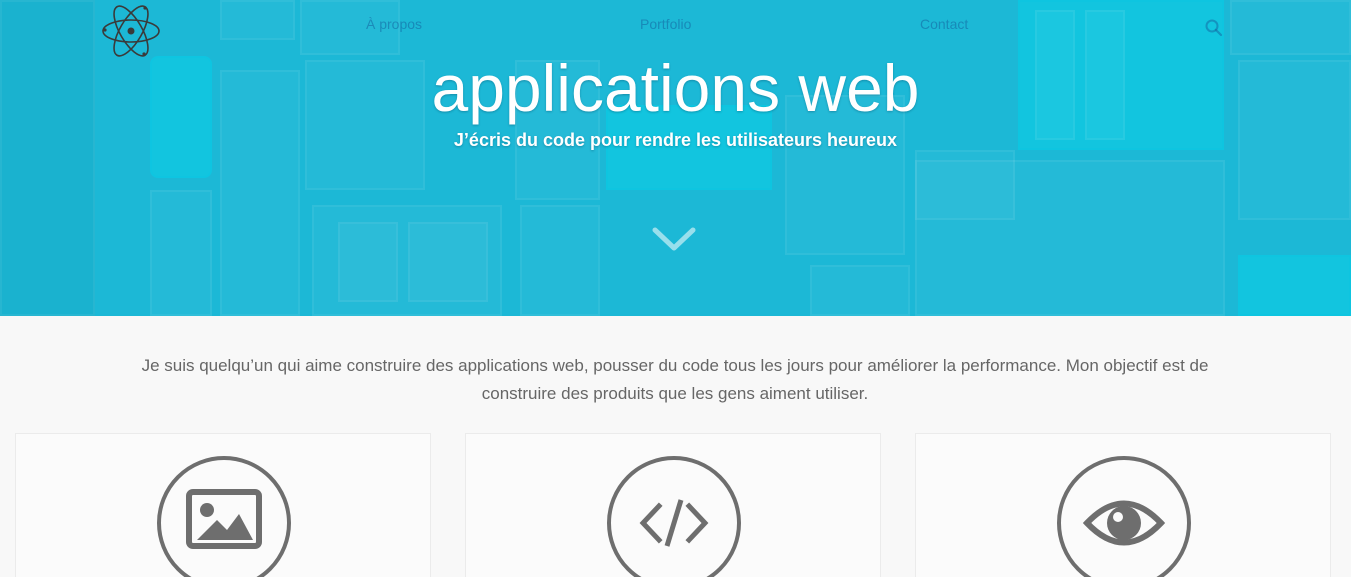  What do you see at coordinates (665, 24) in the screenshot?
I see `nav-item-portfolio: Portfolio` at bounding box center [665, 24].